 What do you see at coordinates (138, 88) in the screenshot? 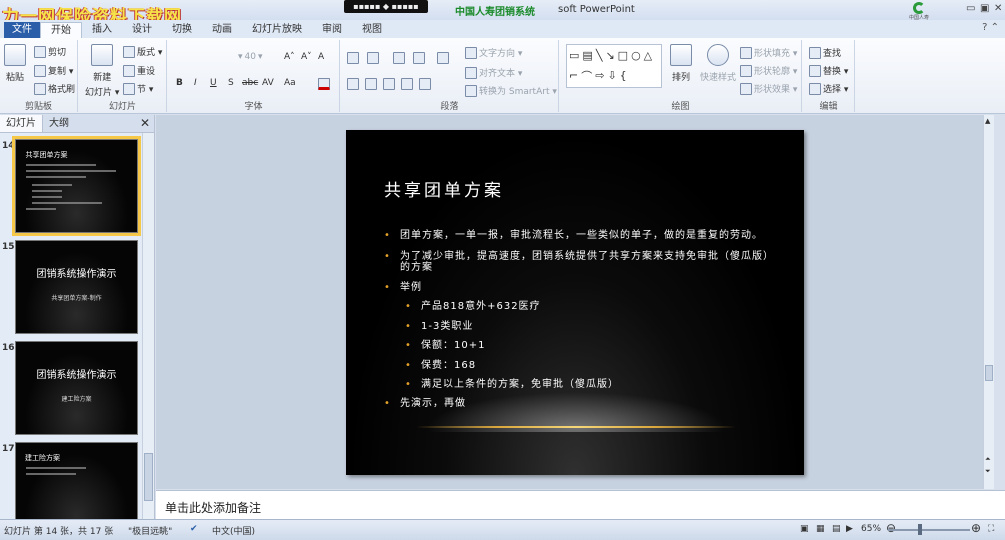
I see `section-button: 节 ▾` at bounding box center [138, 88].